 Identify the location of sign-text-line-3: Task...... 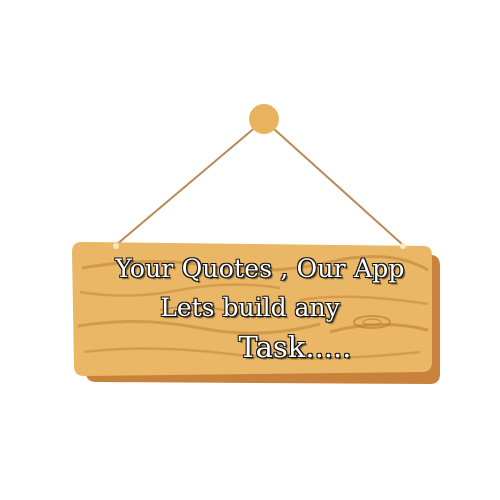
(295, 346).